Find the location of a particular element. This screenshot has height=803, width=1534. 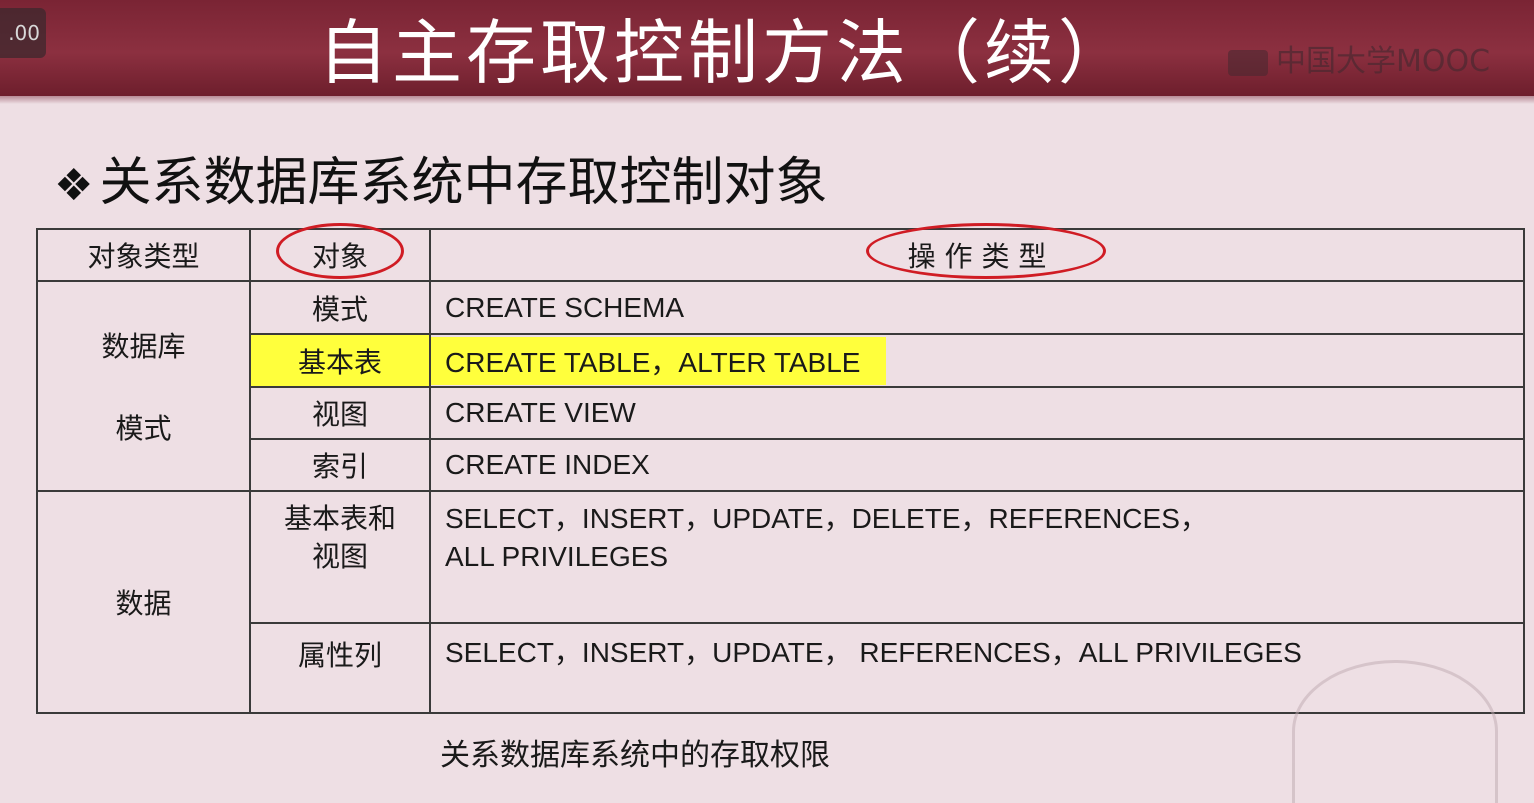

header-divider is located at coordinates (767, 100).